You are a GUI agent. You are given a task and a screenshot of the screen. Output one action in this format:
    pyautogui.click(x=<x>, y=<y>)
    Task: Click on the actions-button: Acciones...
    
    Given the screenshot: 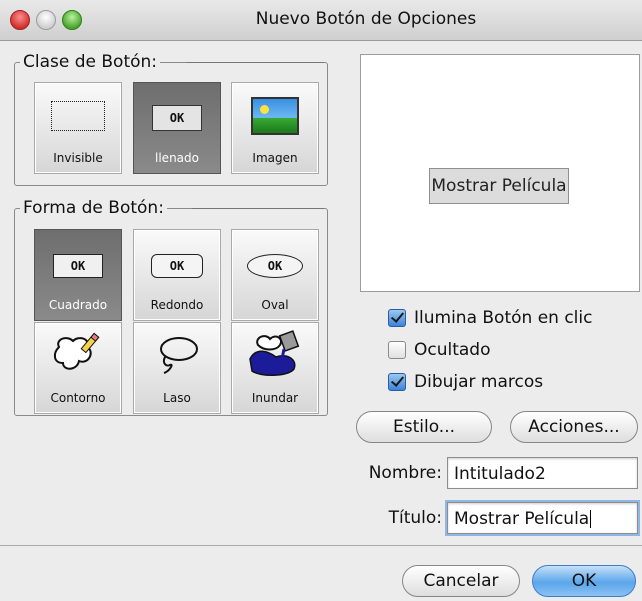 What is the action you would take?
    pyautogui.click(x=574, y=427)
    